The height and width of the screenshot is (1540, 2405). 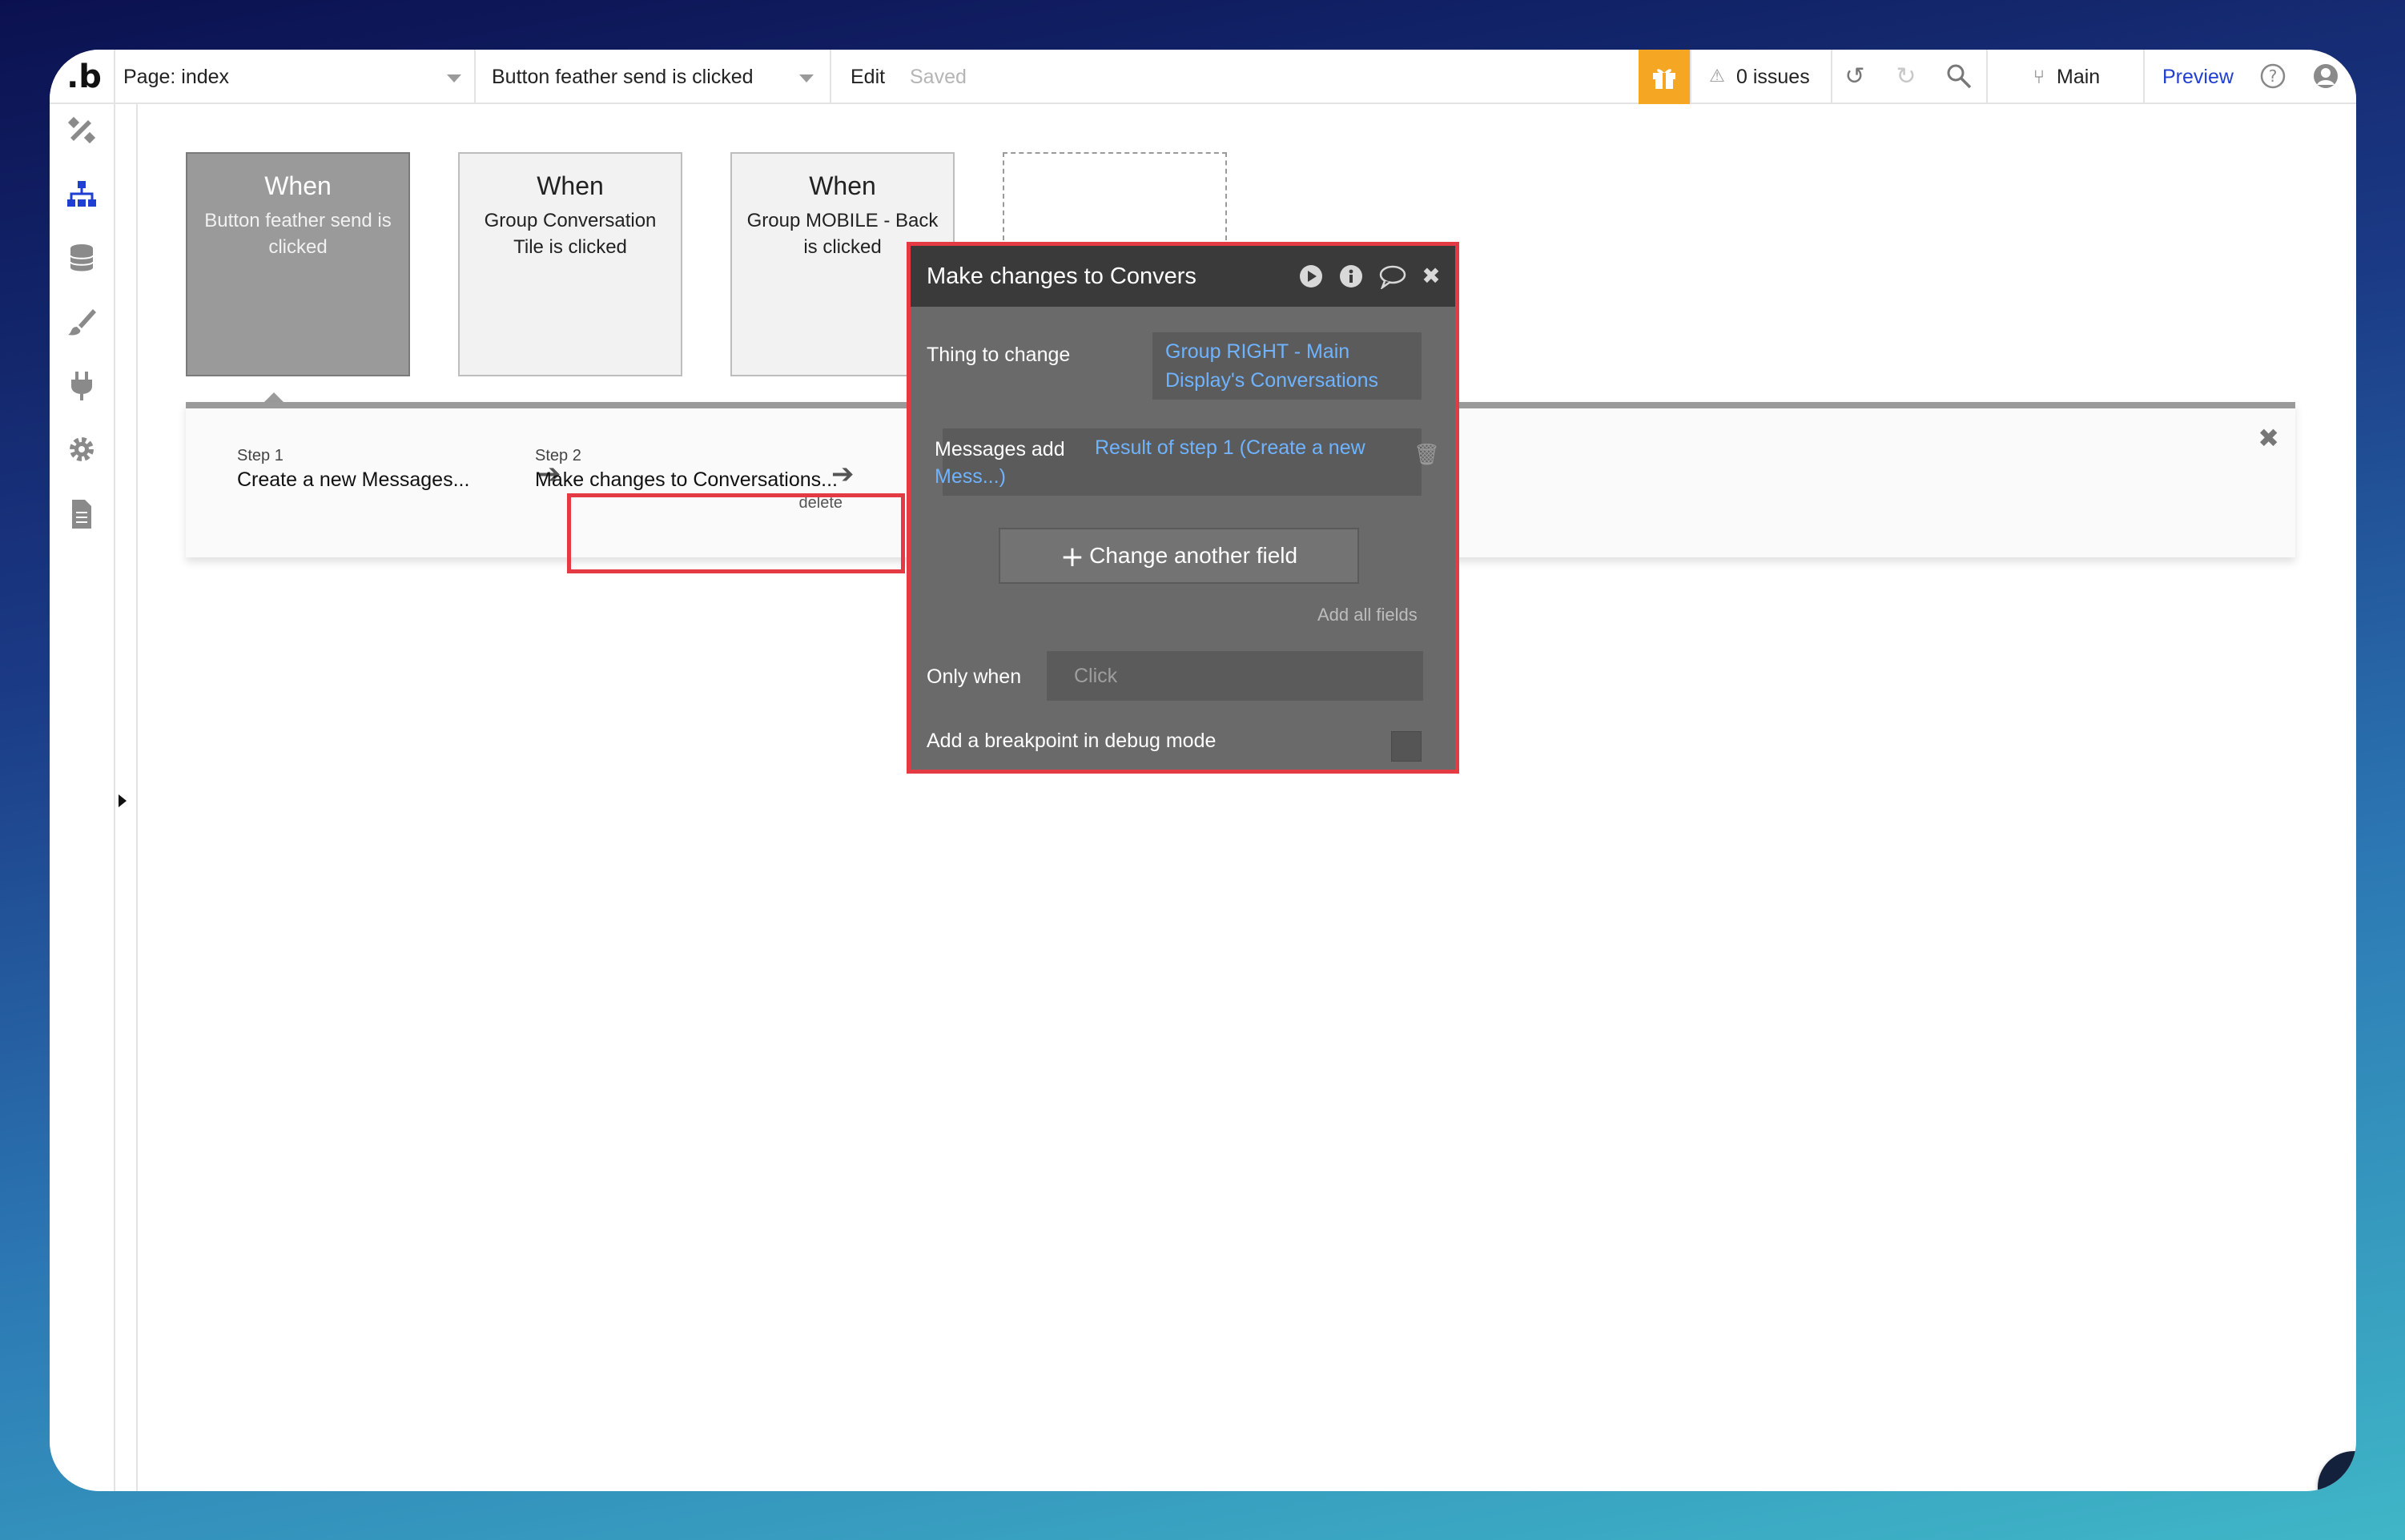 I want to click on preview-button: Preview, so click(x=2198, y=77).